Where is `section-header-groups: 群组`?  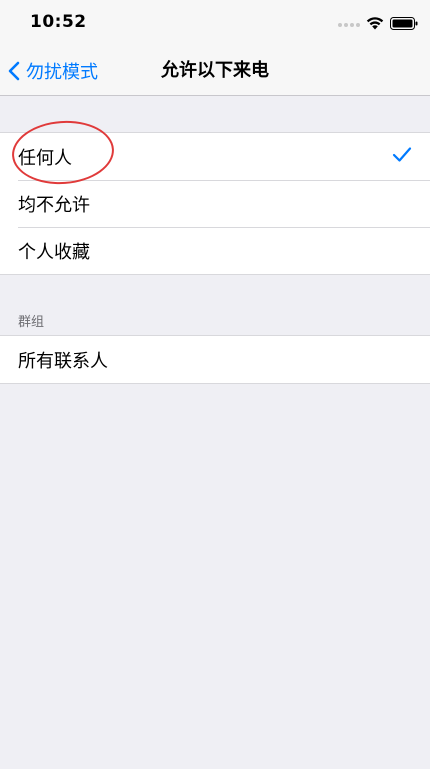 section-header-groups: 群组 is located at coordinates (31, 322).